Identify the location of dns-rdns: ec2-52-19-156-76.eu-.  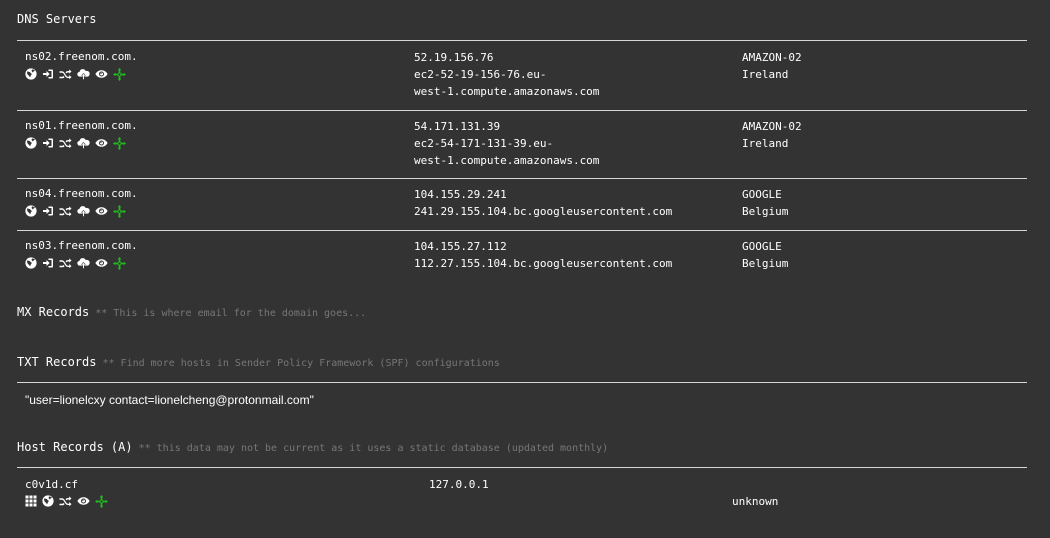
(480, 74).